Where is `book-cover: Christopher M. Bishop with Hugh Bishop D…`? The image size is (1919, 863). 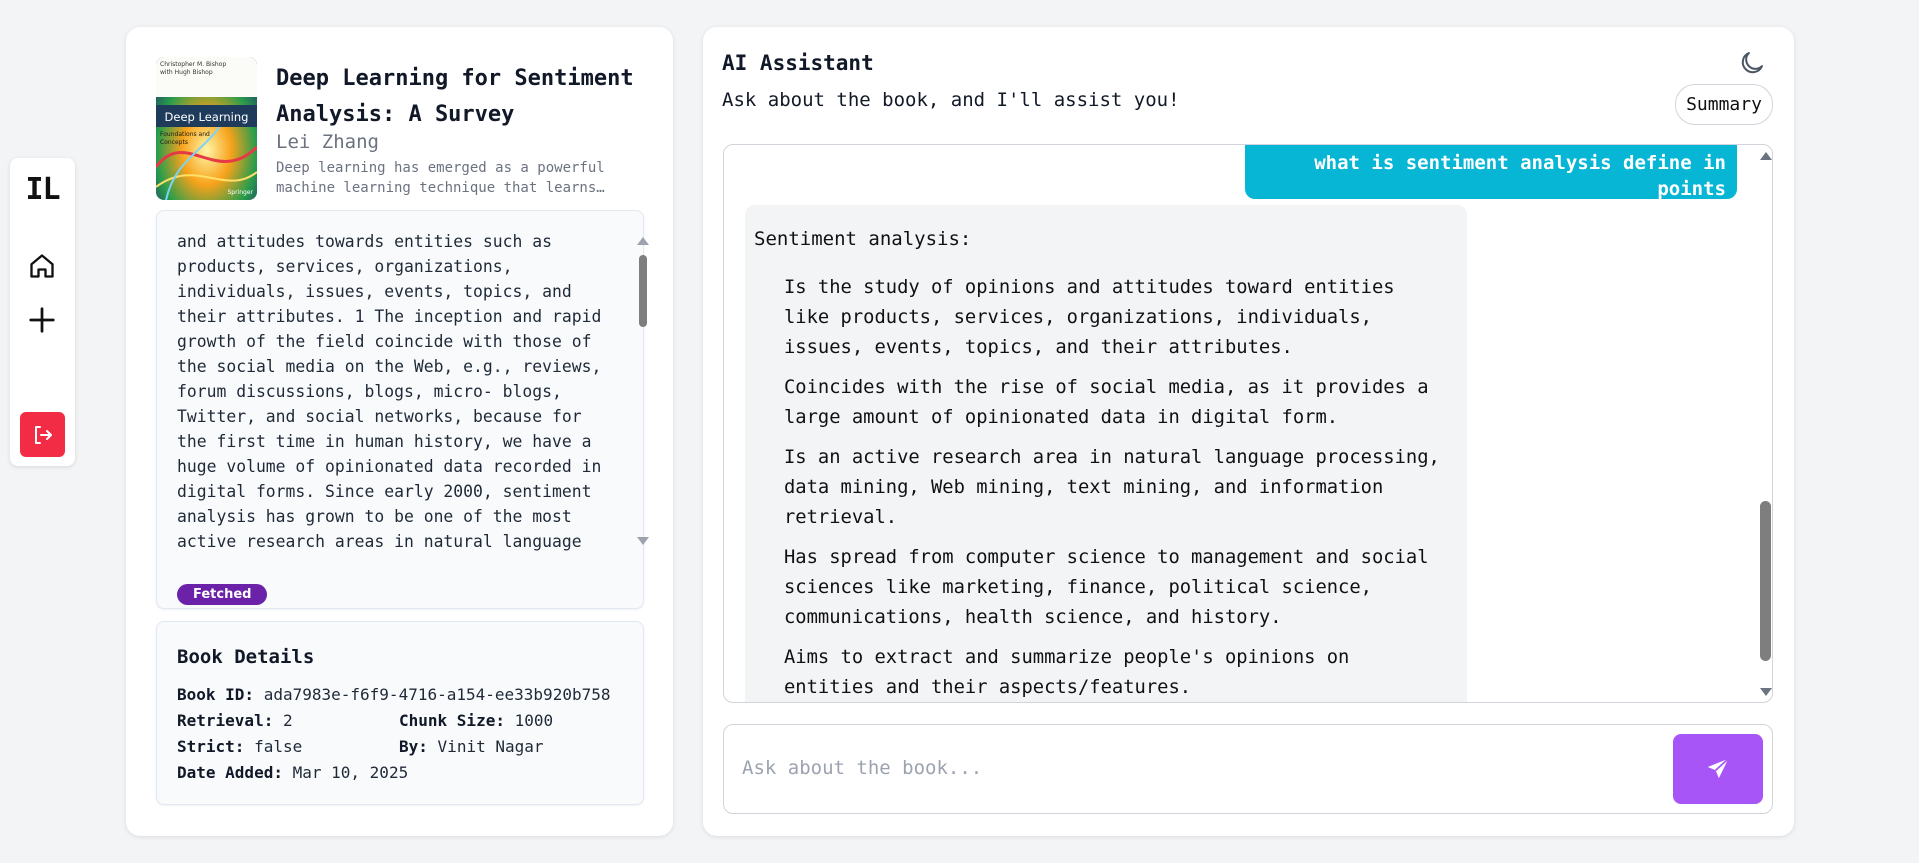
book-cover: Christopher M. Bishop with Hugh Bishop D… is located at coordinates (206, 128).